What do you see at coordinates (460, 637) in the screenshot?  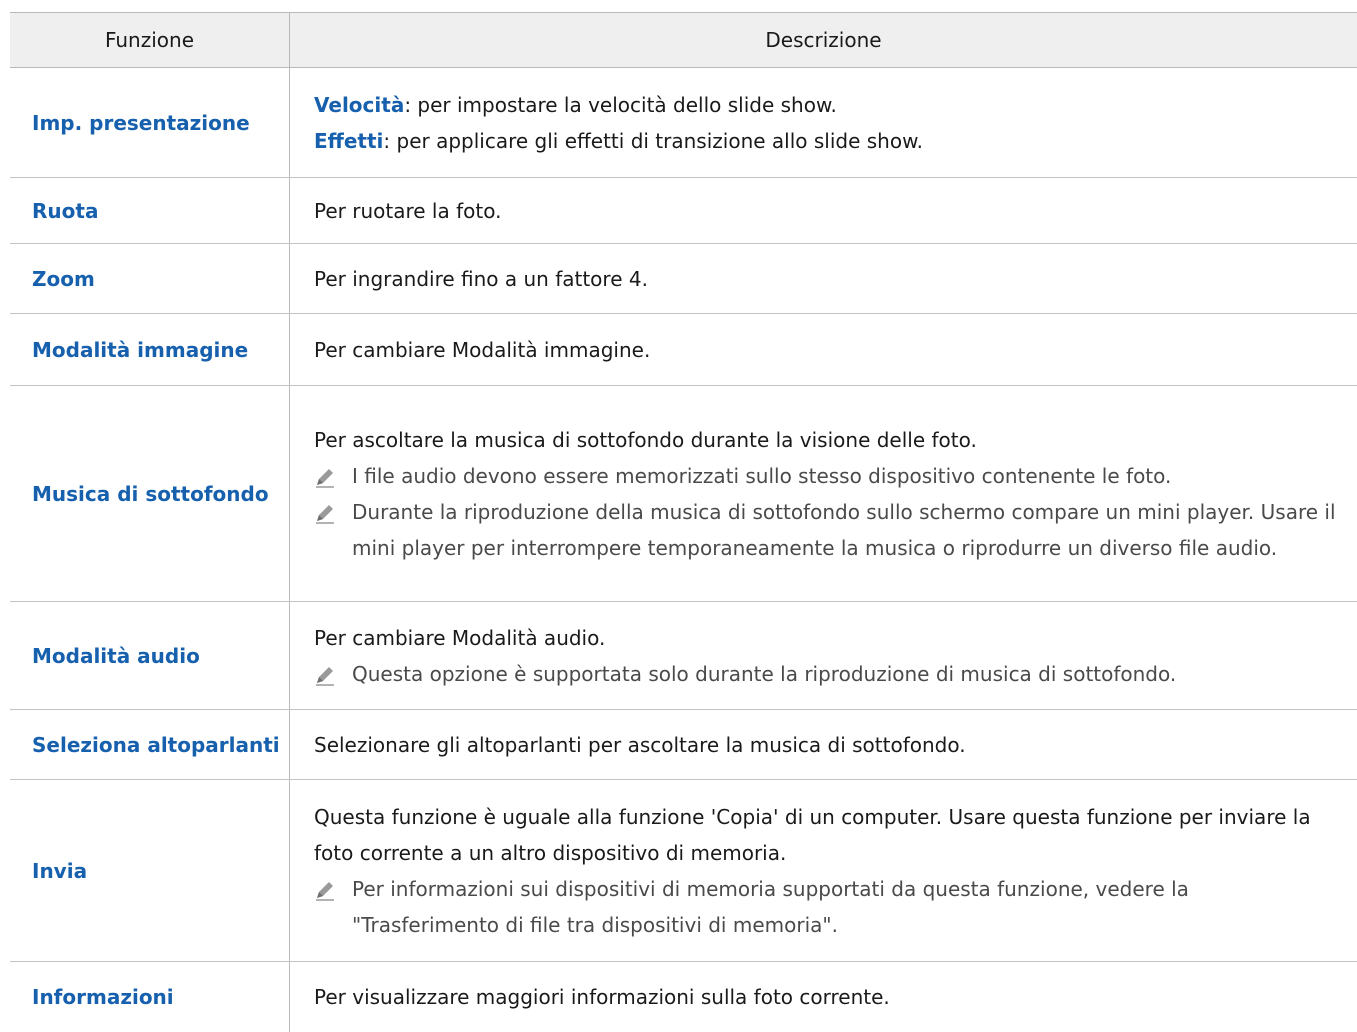 I see `description-text: Per cambiare Modalità audio.` at bounding box center [460, 637].